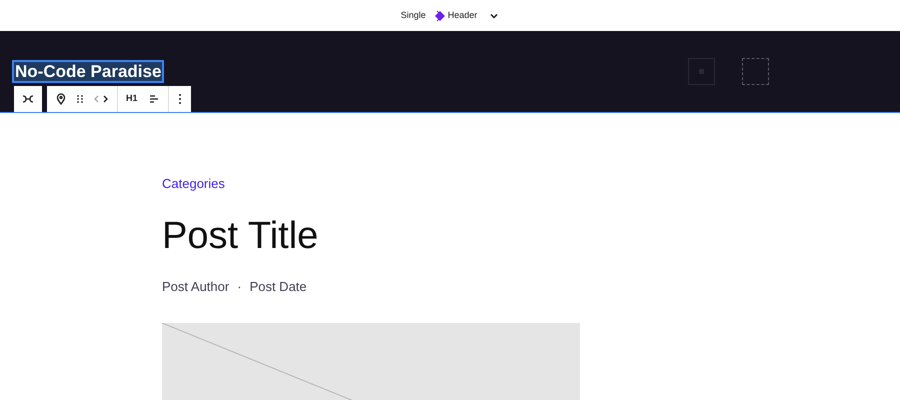 The image size is (900, 400). What do you see at coordinates (456, 15) in the screenshot?
I see `template-selector: Header` at bounding box center [456, 15].